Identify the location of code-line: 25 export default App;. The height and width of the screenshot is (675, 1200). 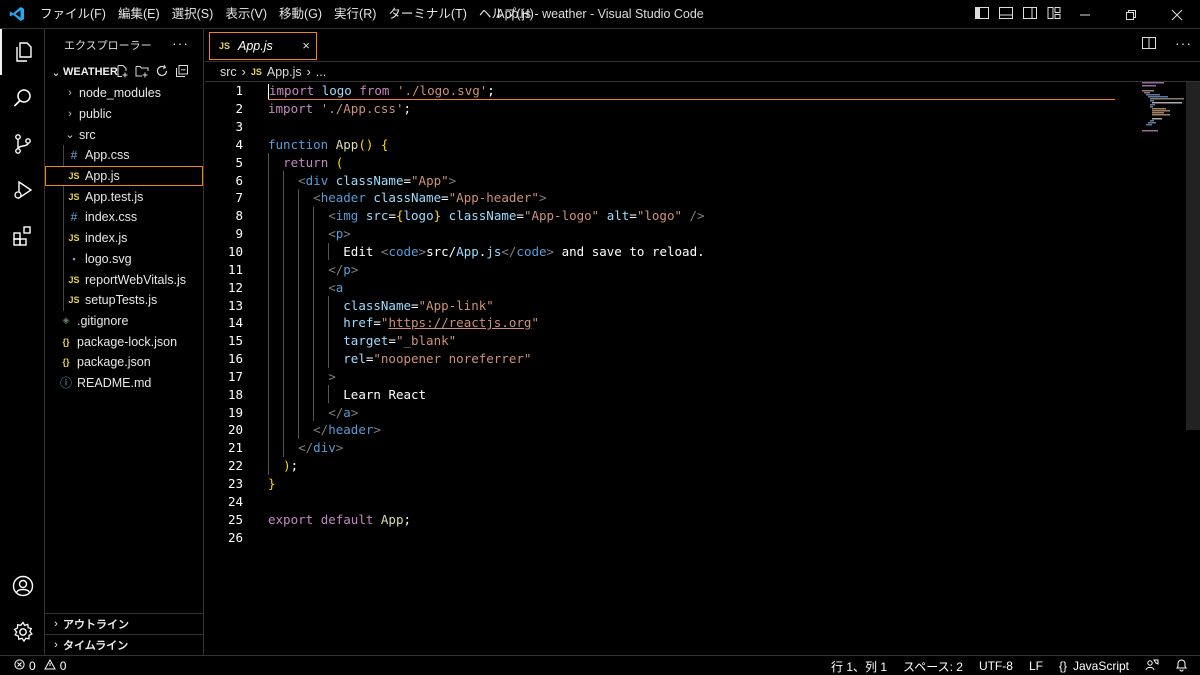
(697, 519).